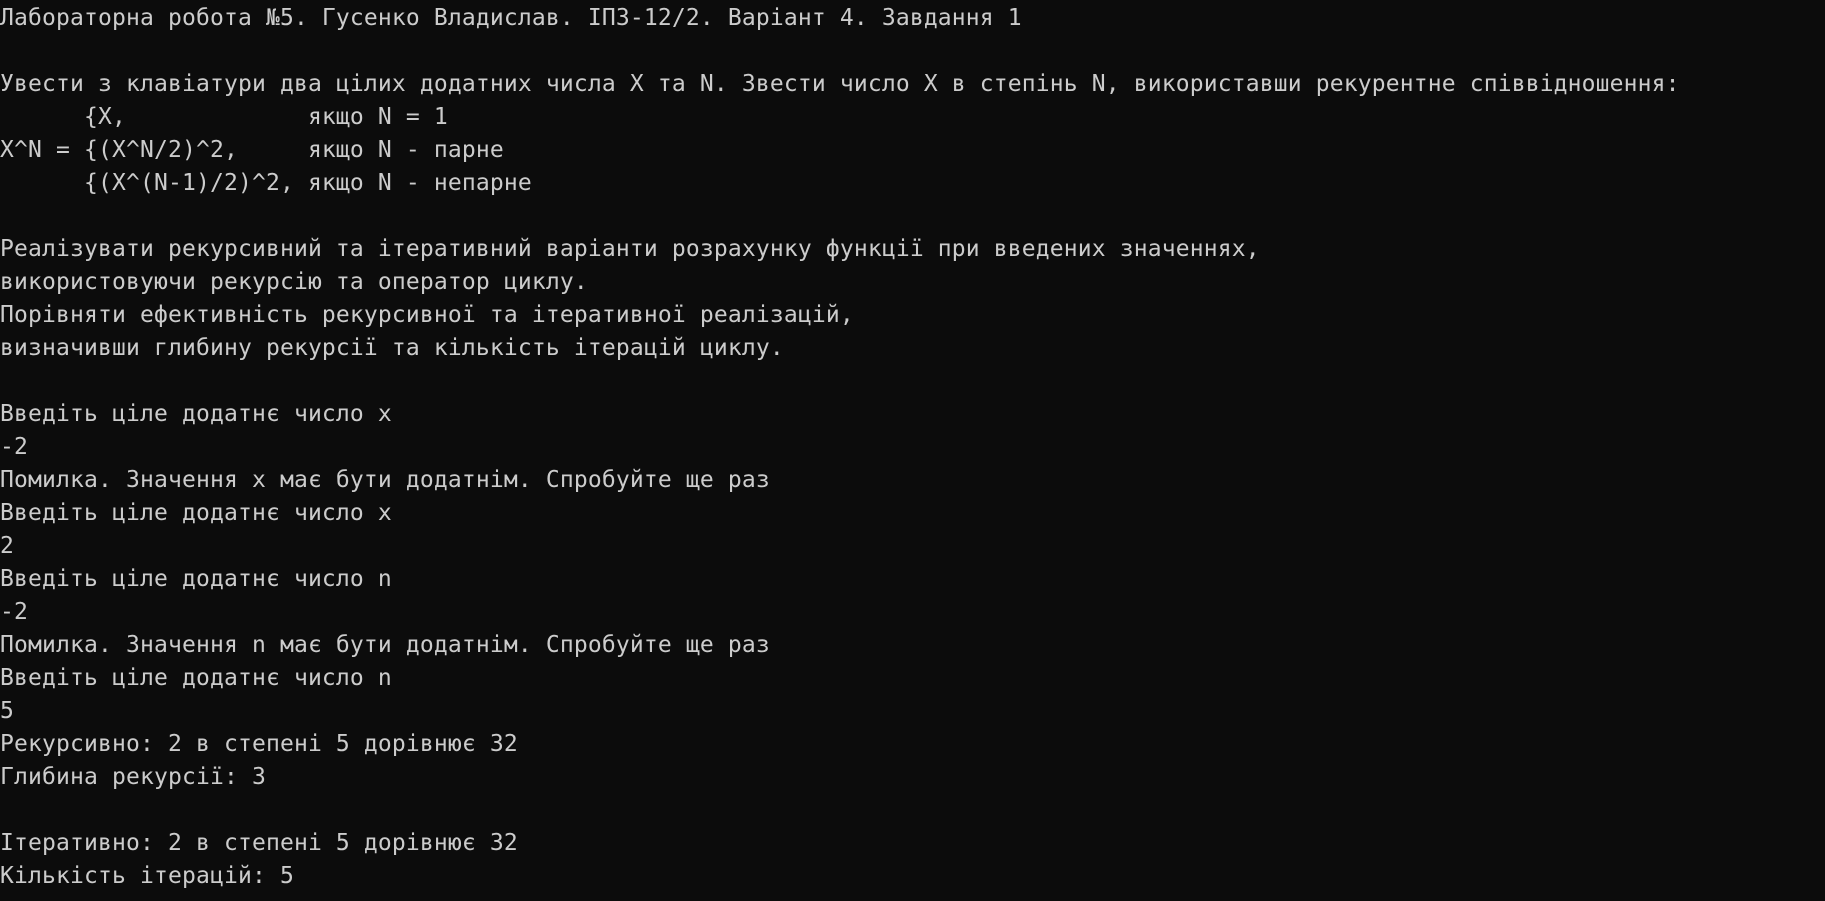 Image resolution: width=1825 pixels, height=901 pixels. What do you see at coordinates (7, 711) in the screenshot?
I see `user-input: 5` at bounding box center [7, 711].